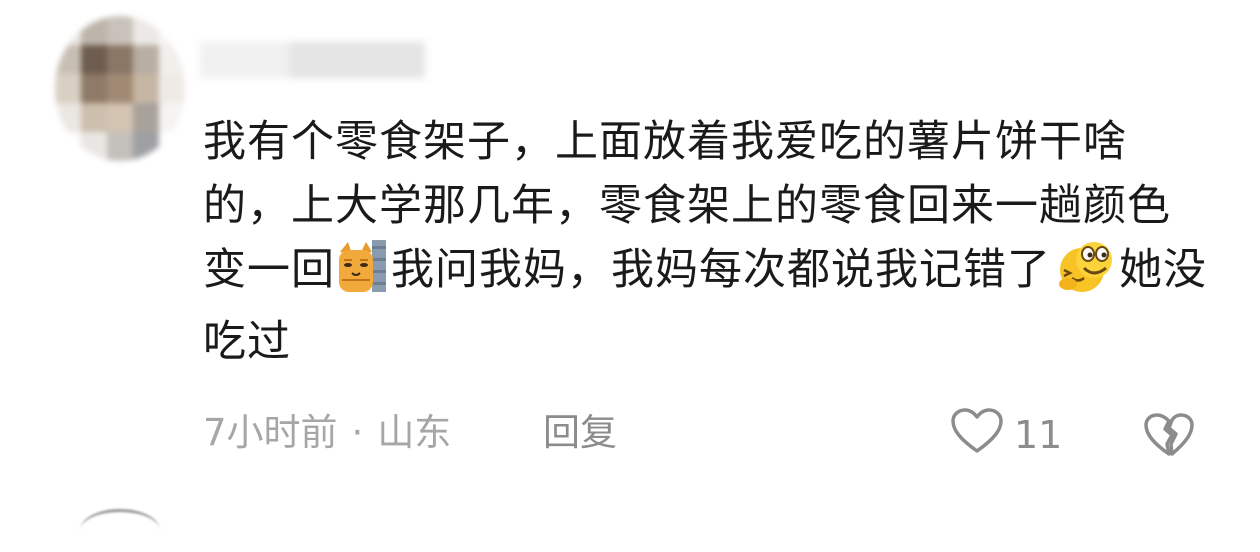 This screenshot has height=552, width=1260. I want to click on comment-footer: 7小时前 · 山东 回复 11, so click(703, 433).